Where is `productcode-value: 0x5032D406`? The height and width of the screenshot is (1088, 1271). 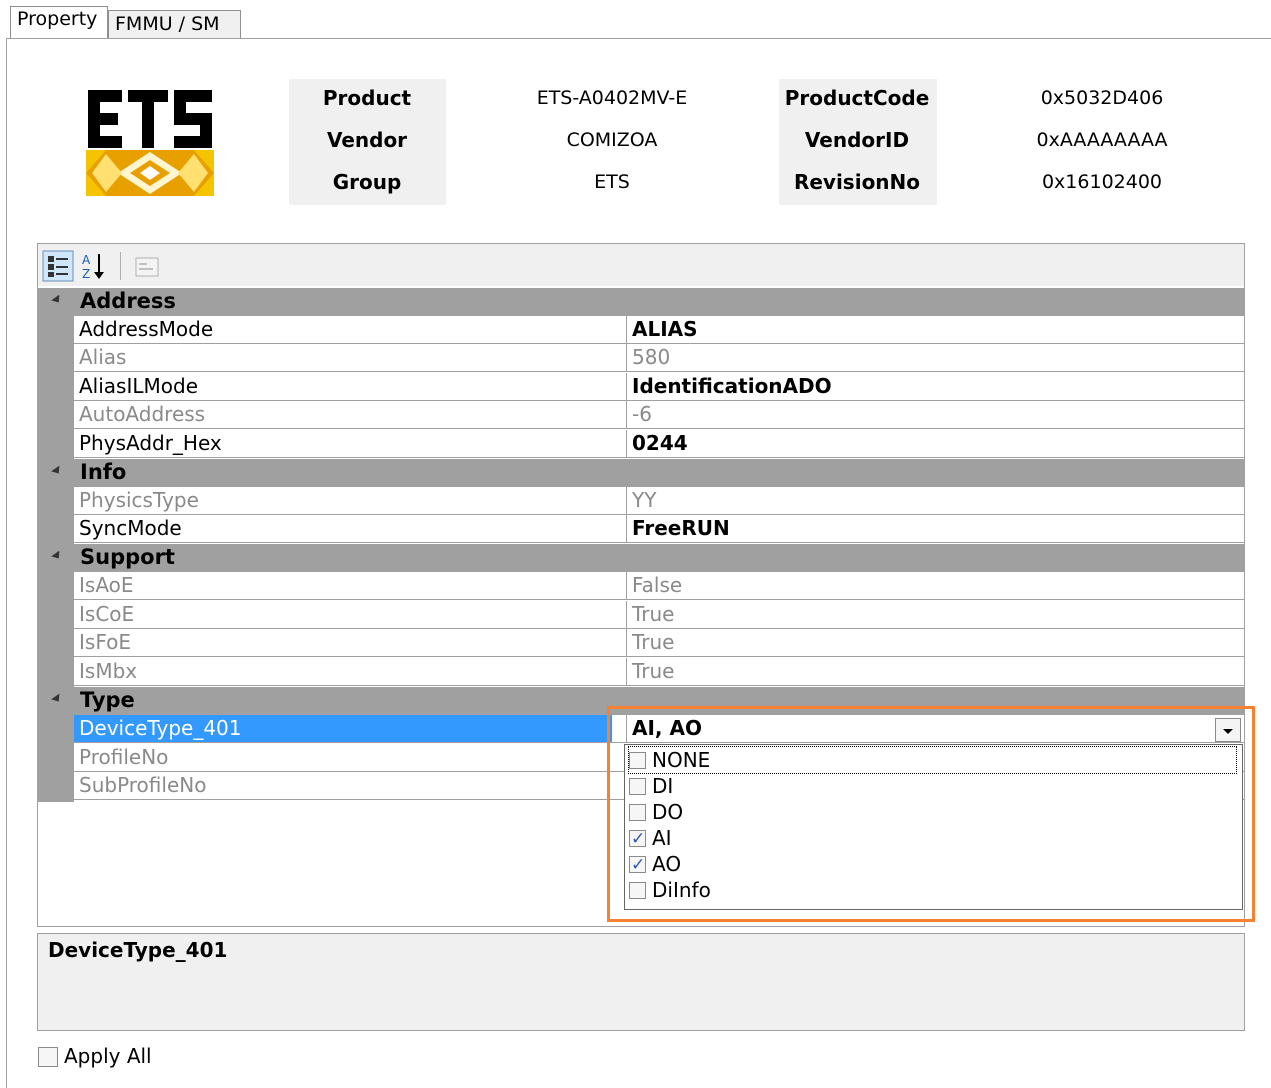 productcode-value: 0x5032D406 is located at coordinates (1102, 98).